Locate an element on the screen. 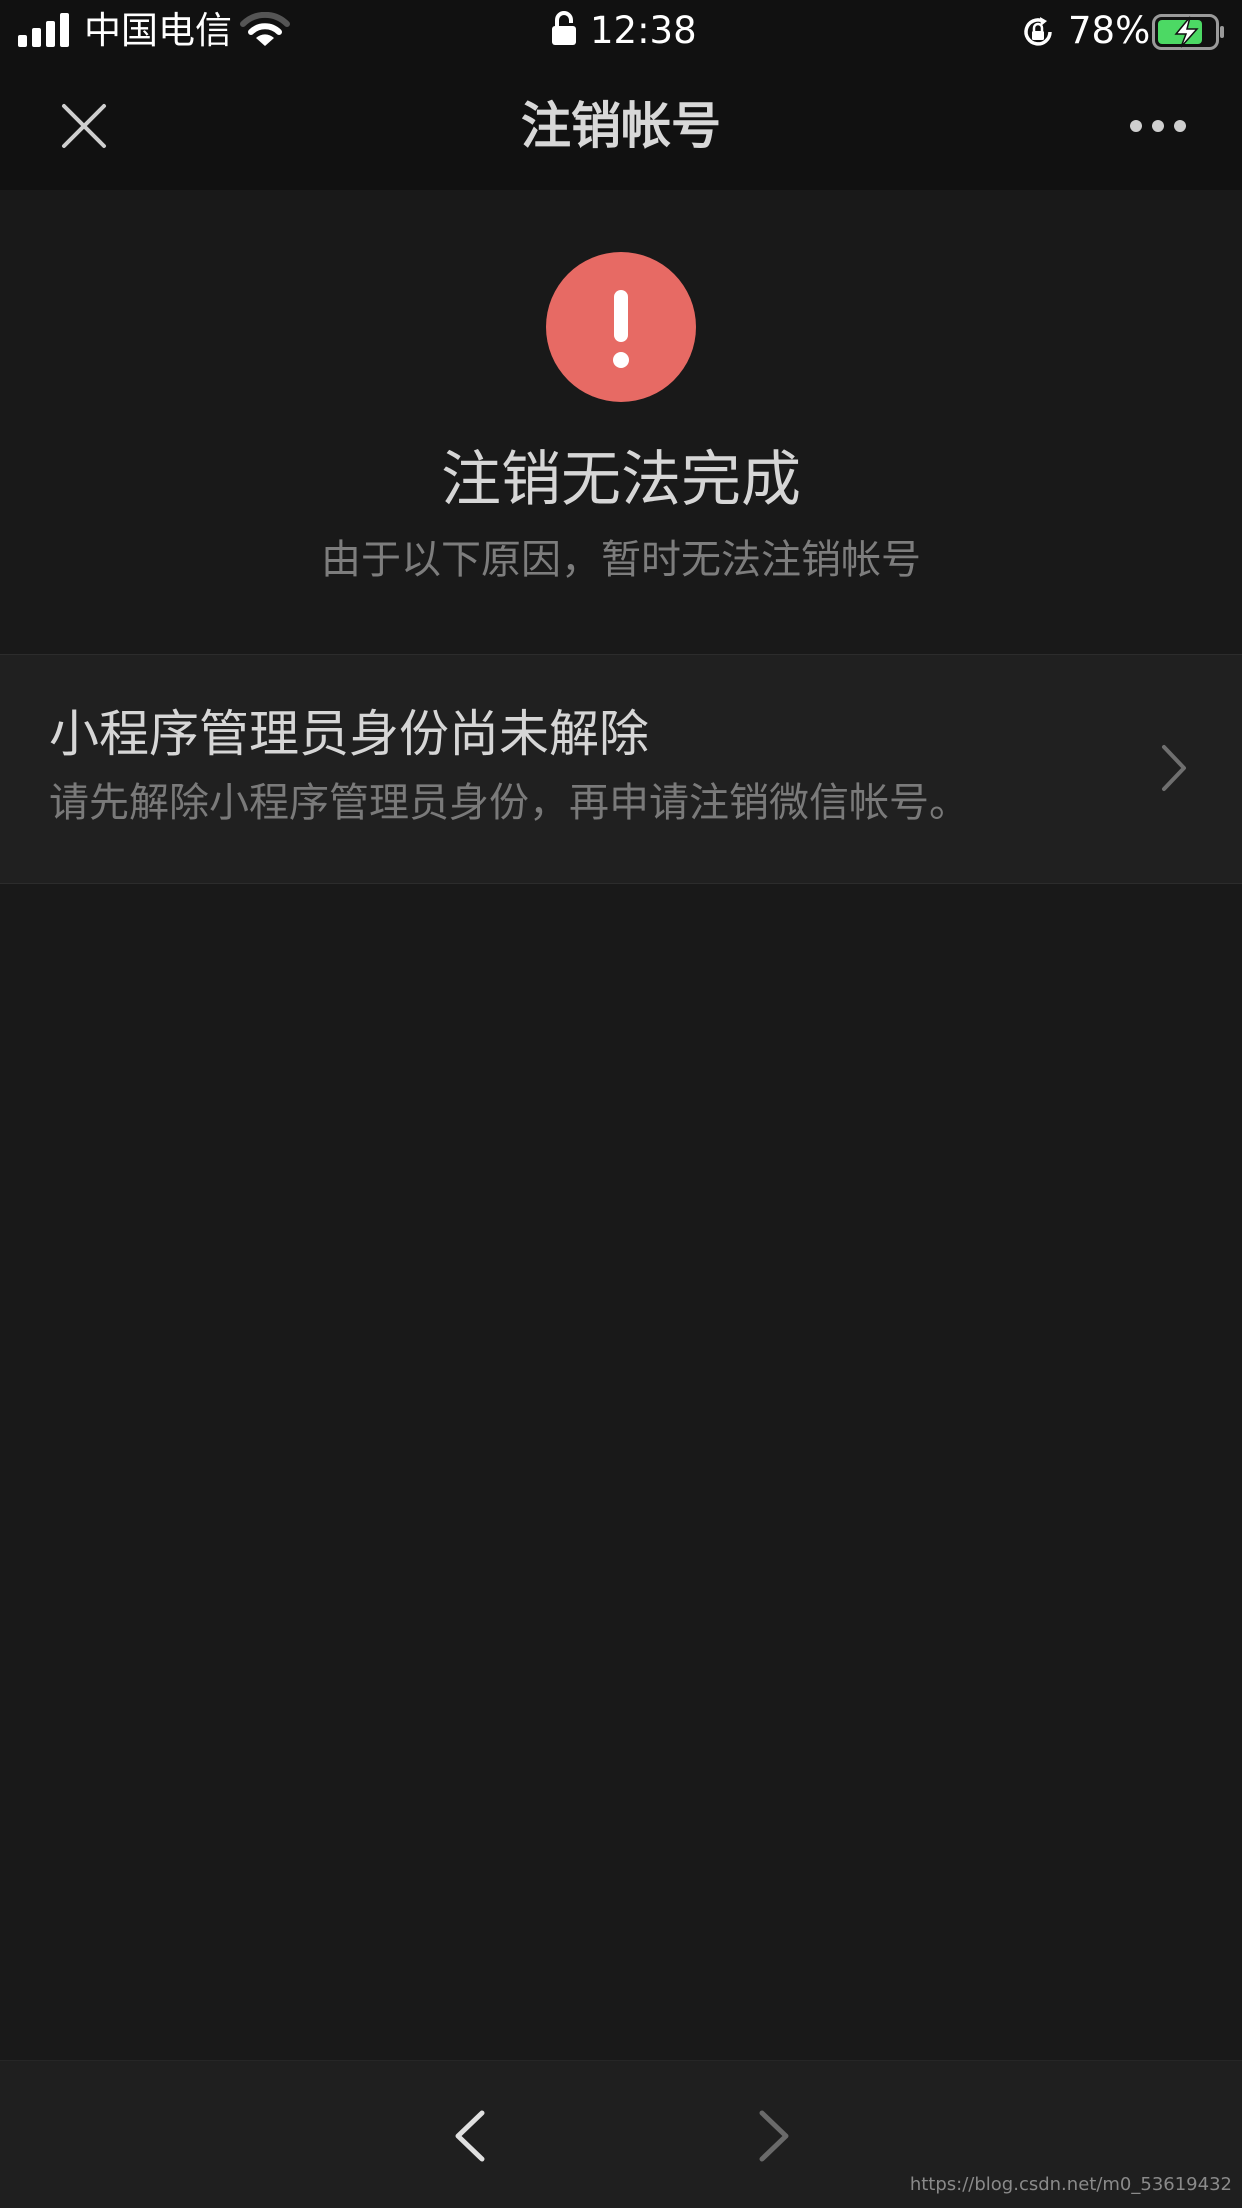 The image size is (1242, 2208). watermark: https://blog.csdn.net/m0_53619432 is located at coordinates (1070, 2184).